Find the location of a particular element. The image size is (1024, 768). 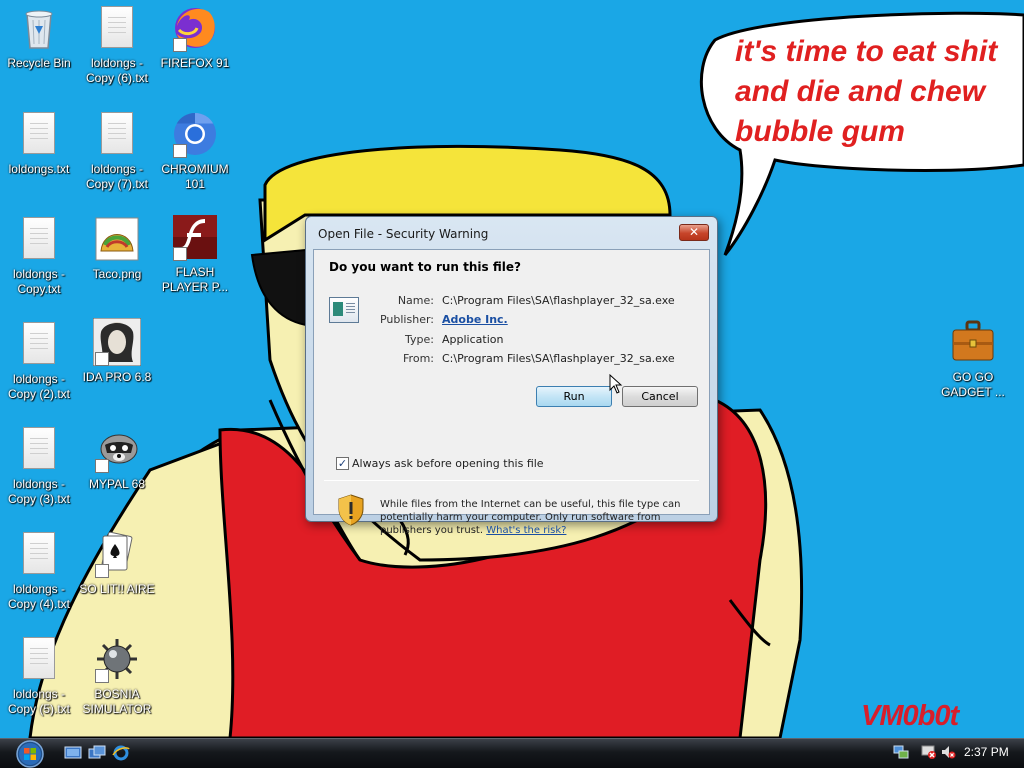

solitaire-cards-icon is located at coordinates (117, 554).